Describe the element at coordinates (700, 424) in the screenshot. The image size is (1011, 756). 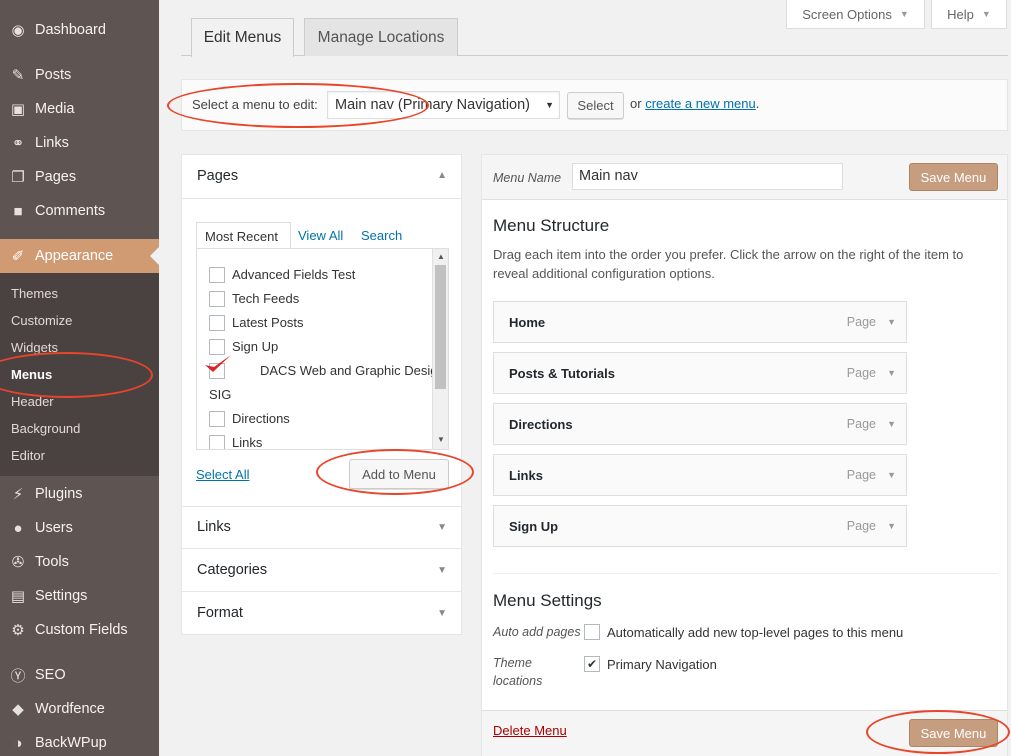
I see `menu-item-directions: Directions Page ▼` at that location.